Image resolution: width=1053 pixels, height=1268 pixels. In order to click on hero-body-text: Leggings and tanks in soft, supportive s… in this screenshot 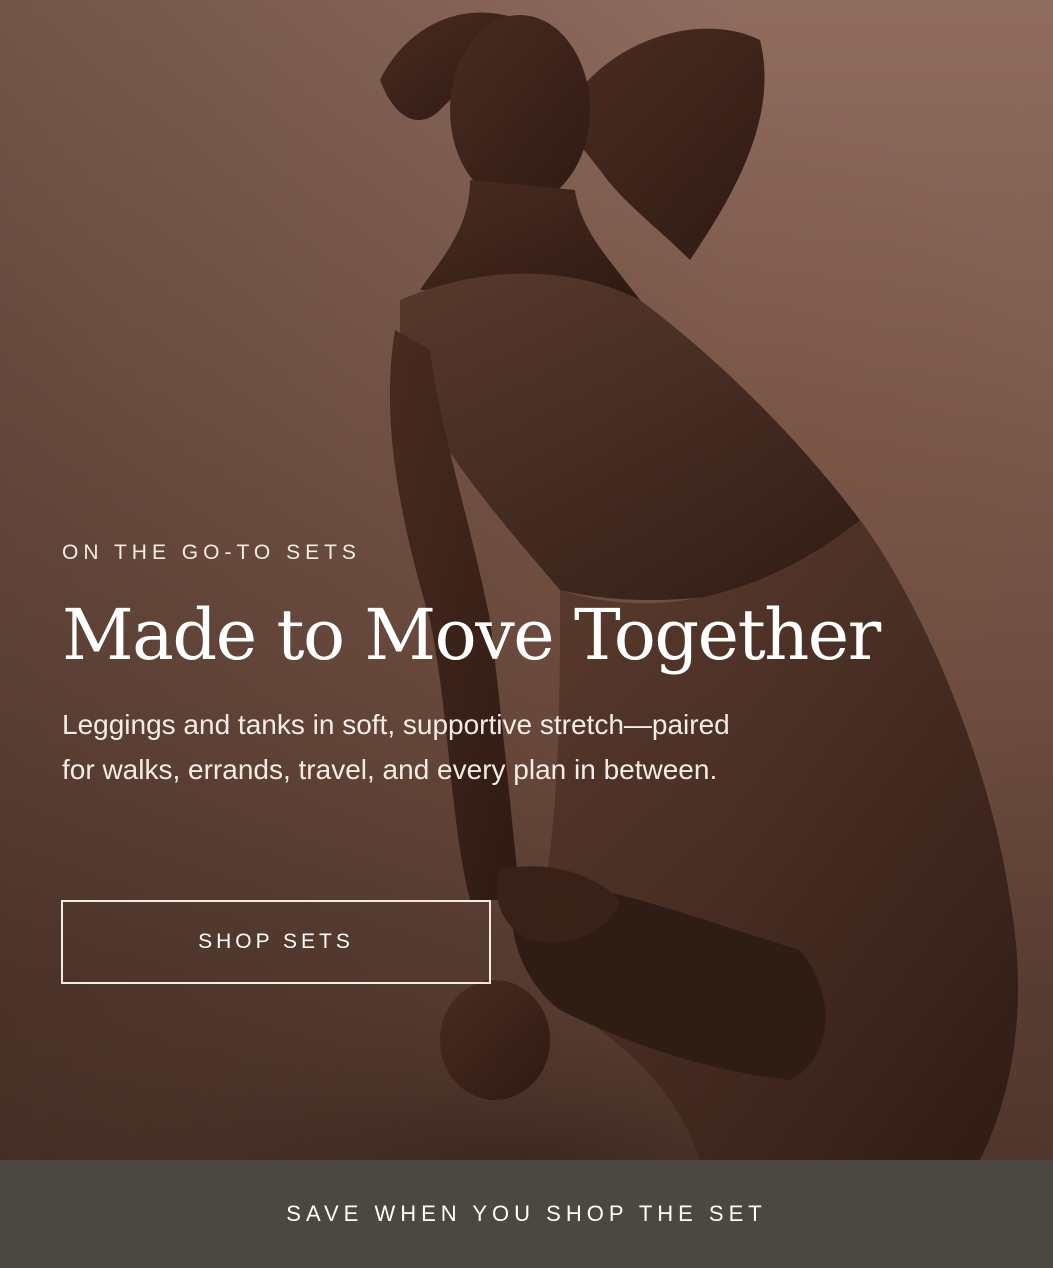, I will do `click(396, 747)`.